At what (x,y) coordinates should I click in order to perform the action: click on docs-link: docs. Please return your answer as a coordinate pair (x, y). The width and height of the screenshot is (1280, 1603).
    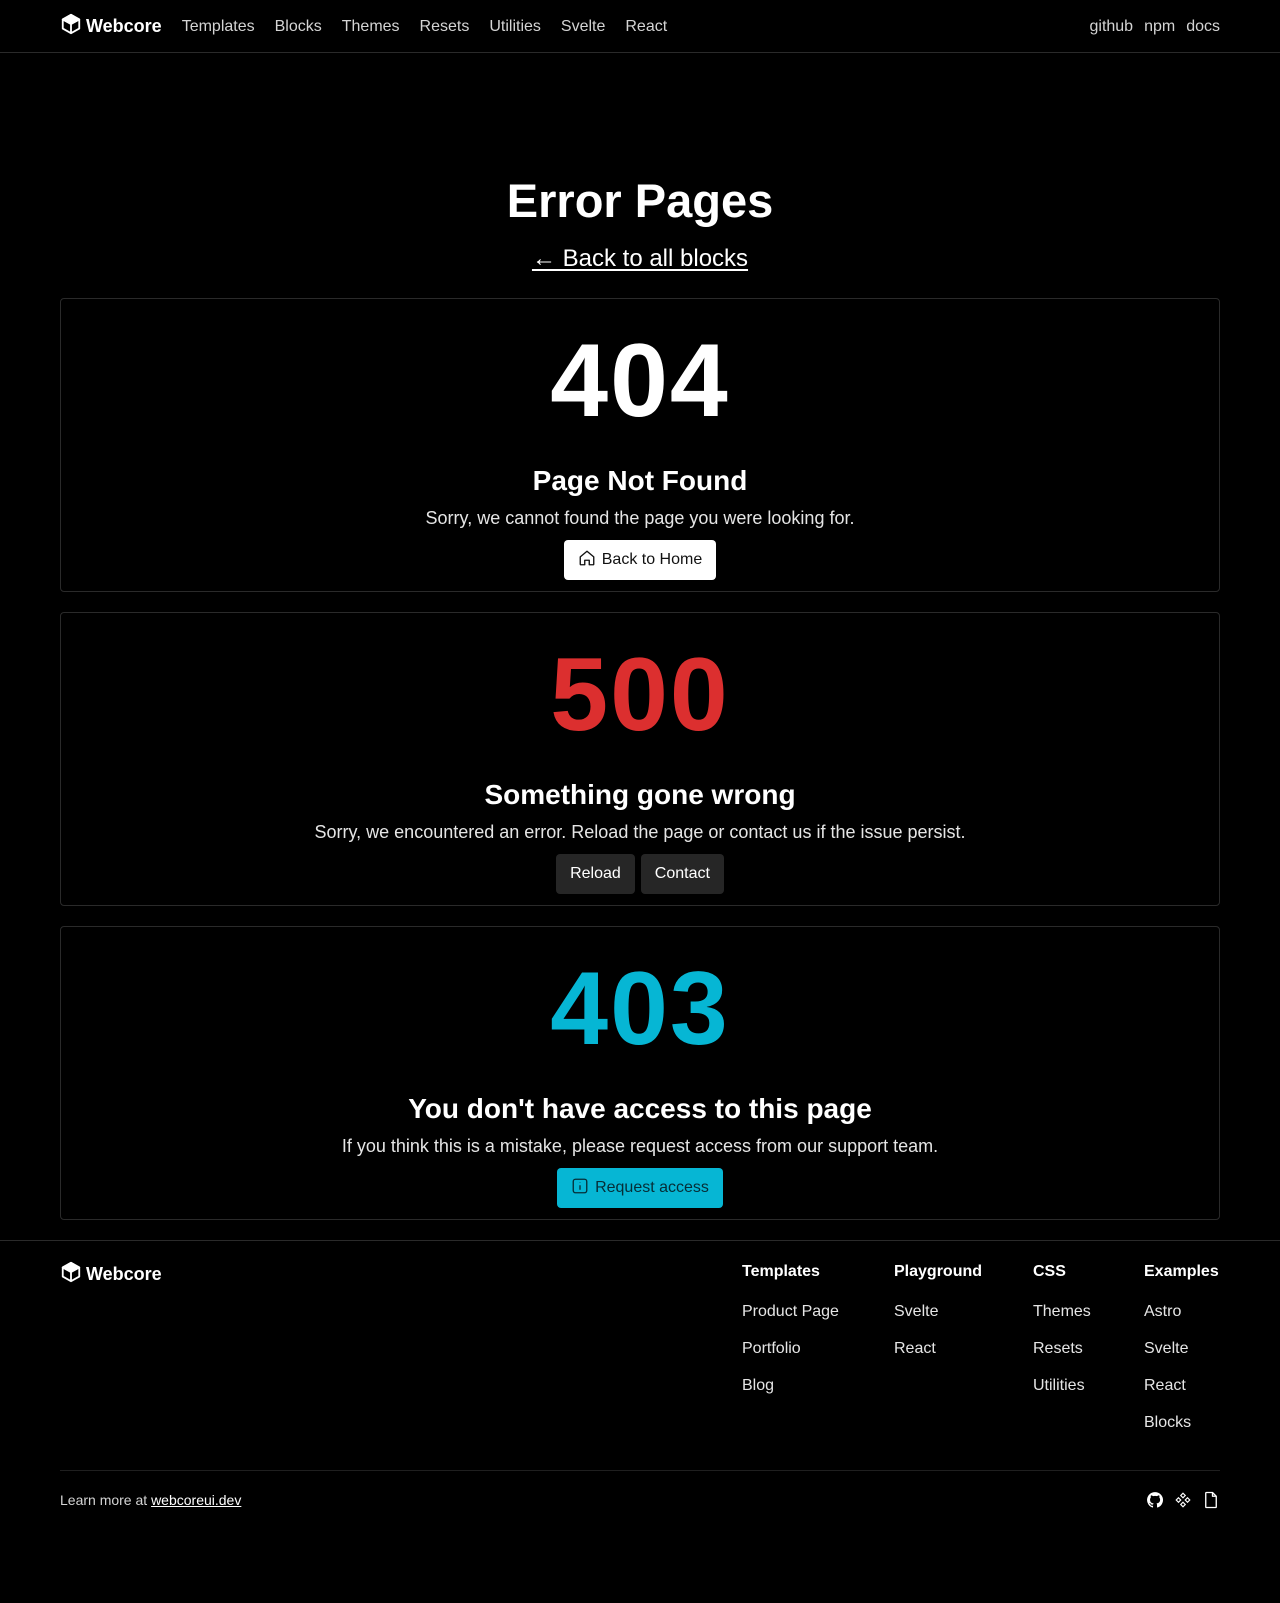
    Looking at the image, I should click on (1203, 27).